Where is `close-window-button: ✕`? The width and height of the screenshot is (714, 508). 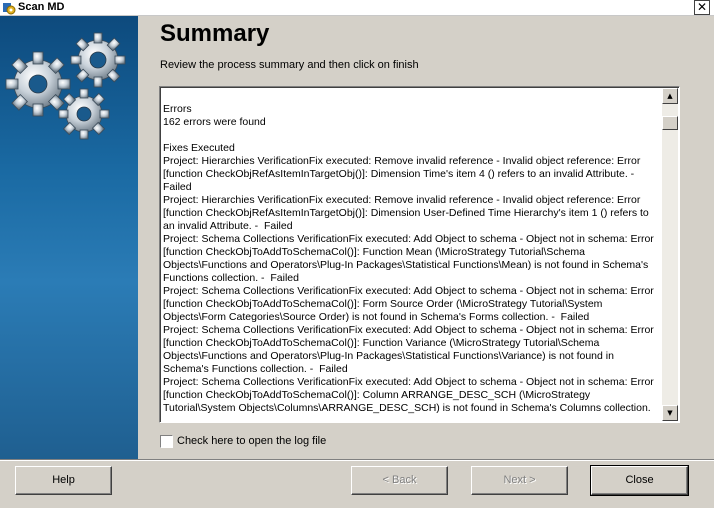 close-window-button: ✕ is located at coordinates (702, 7).